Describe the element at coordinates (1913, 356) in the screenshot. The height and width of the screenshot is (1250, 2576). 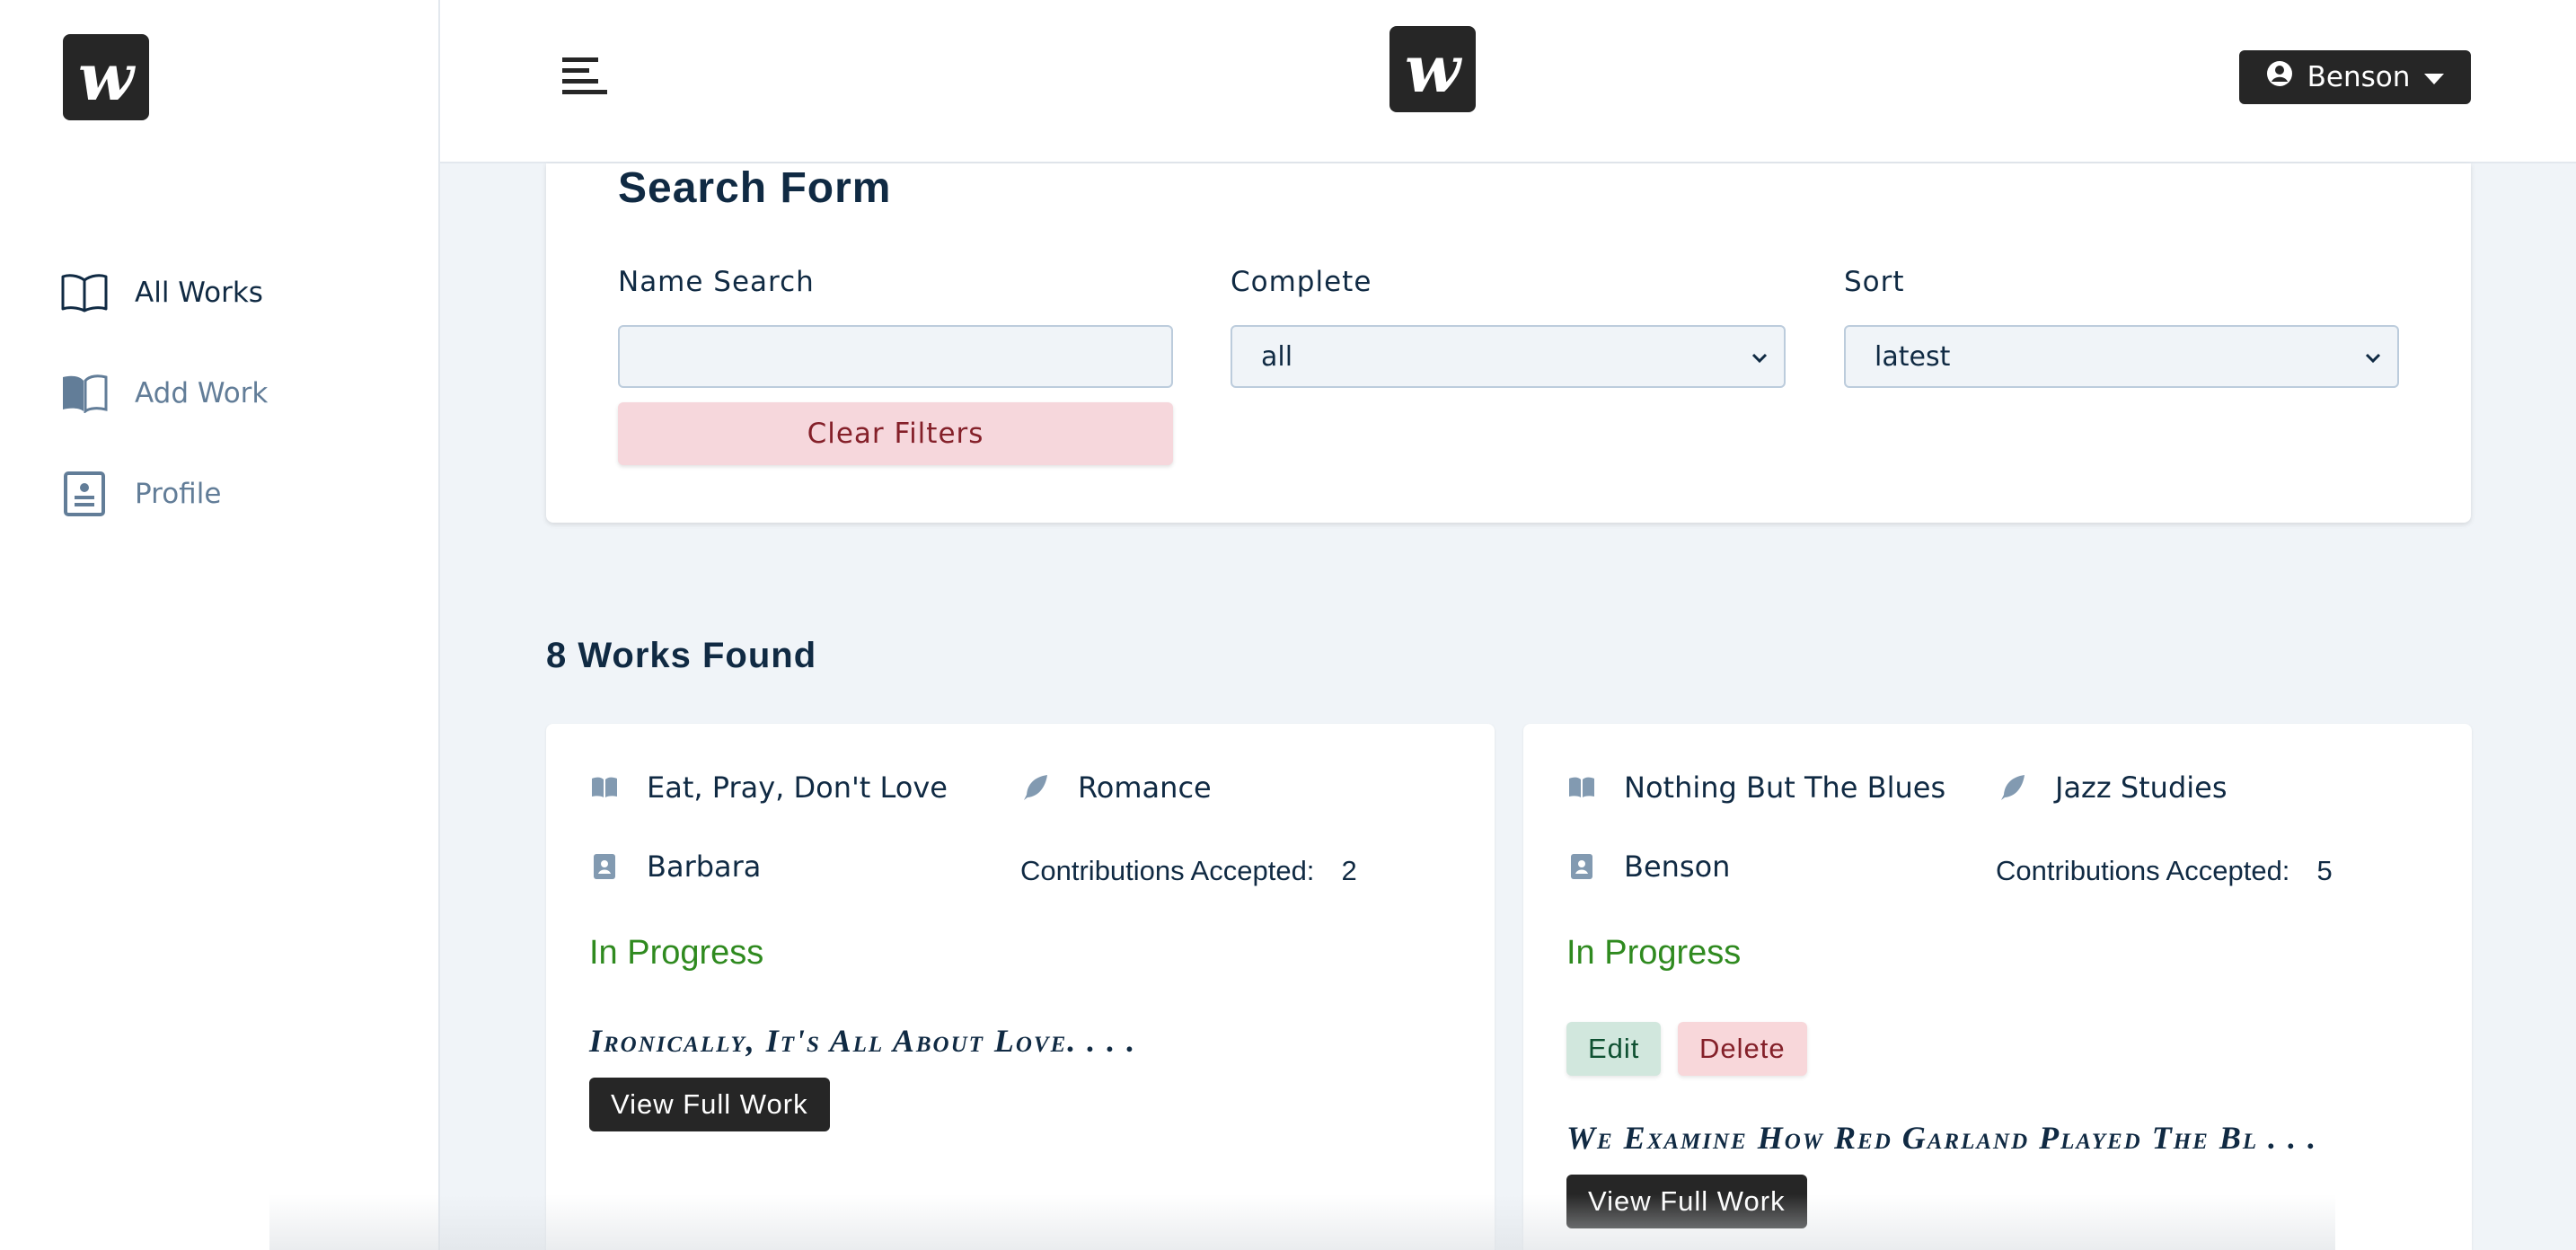
I see `sort-selected-value: latest` at that location.